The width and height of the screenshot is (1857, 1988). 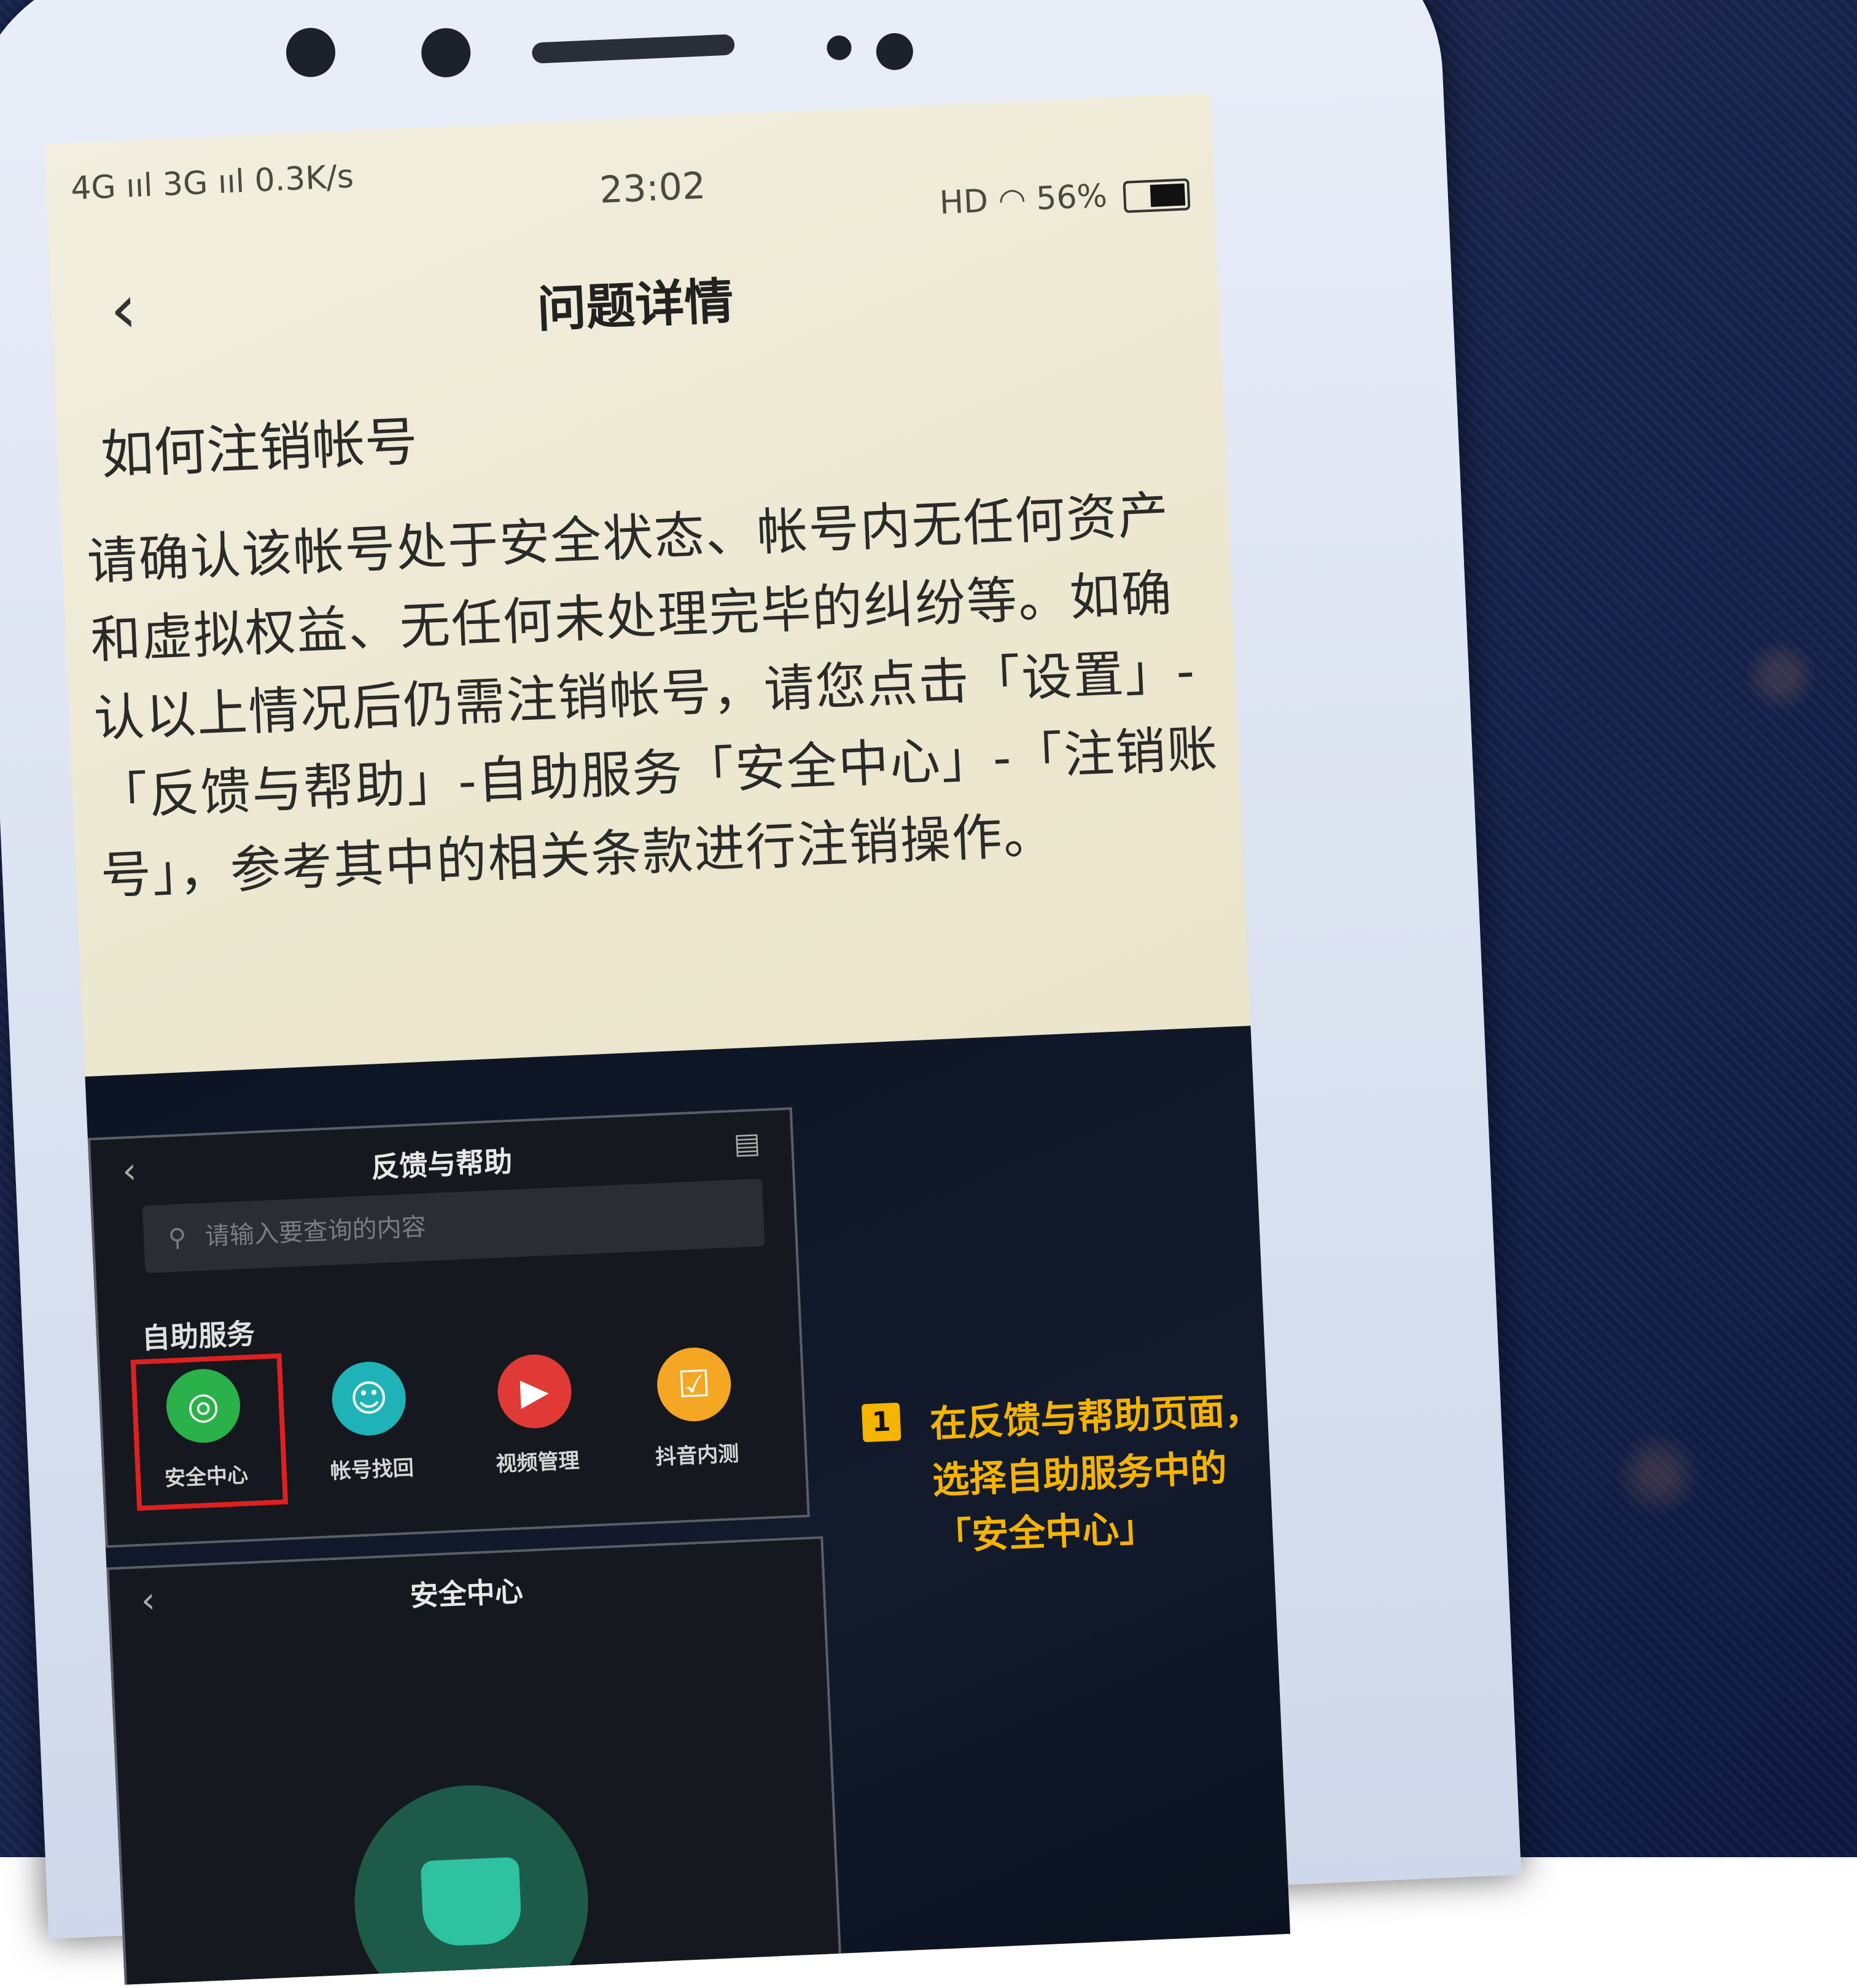 What do you see at coordinates (1071, 198) in the screenshot?
I see `battery-percent: 56%` at bounding box center [1071, 198].